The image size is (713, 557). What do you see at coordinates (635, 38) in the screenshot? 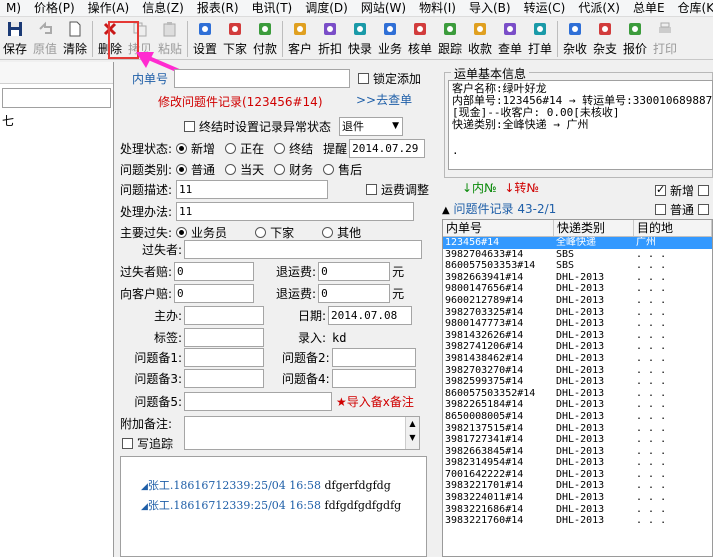
I see `toolbar-button: 报价` at bounding box center [635, 38].